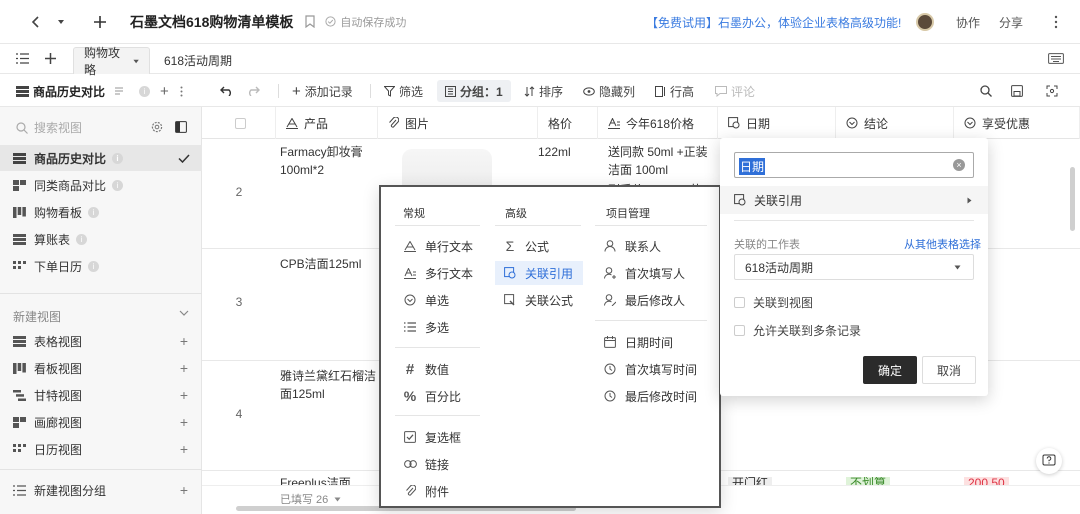 The image size is (1080, 514). I want to click on field-type-link-reference: 关联引用, so click(539, 273).